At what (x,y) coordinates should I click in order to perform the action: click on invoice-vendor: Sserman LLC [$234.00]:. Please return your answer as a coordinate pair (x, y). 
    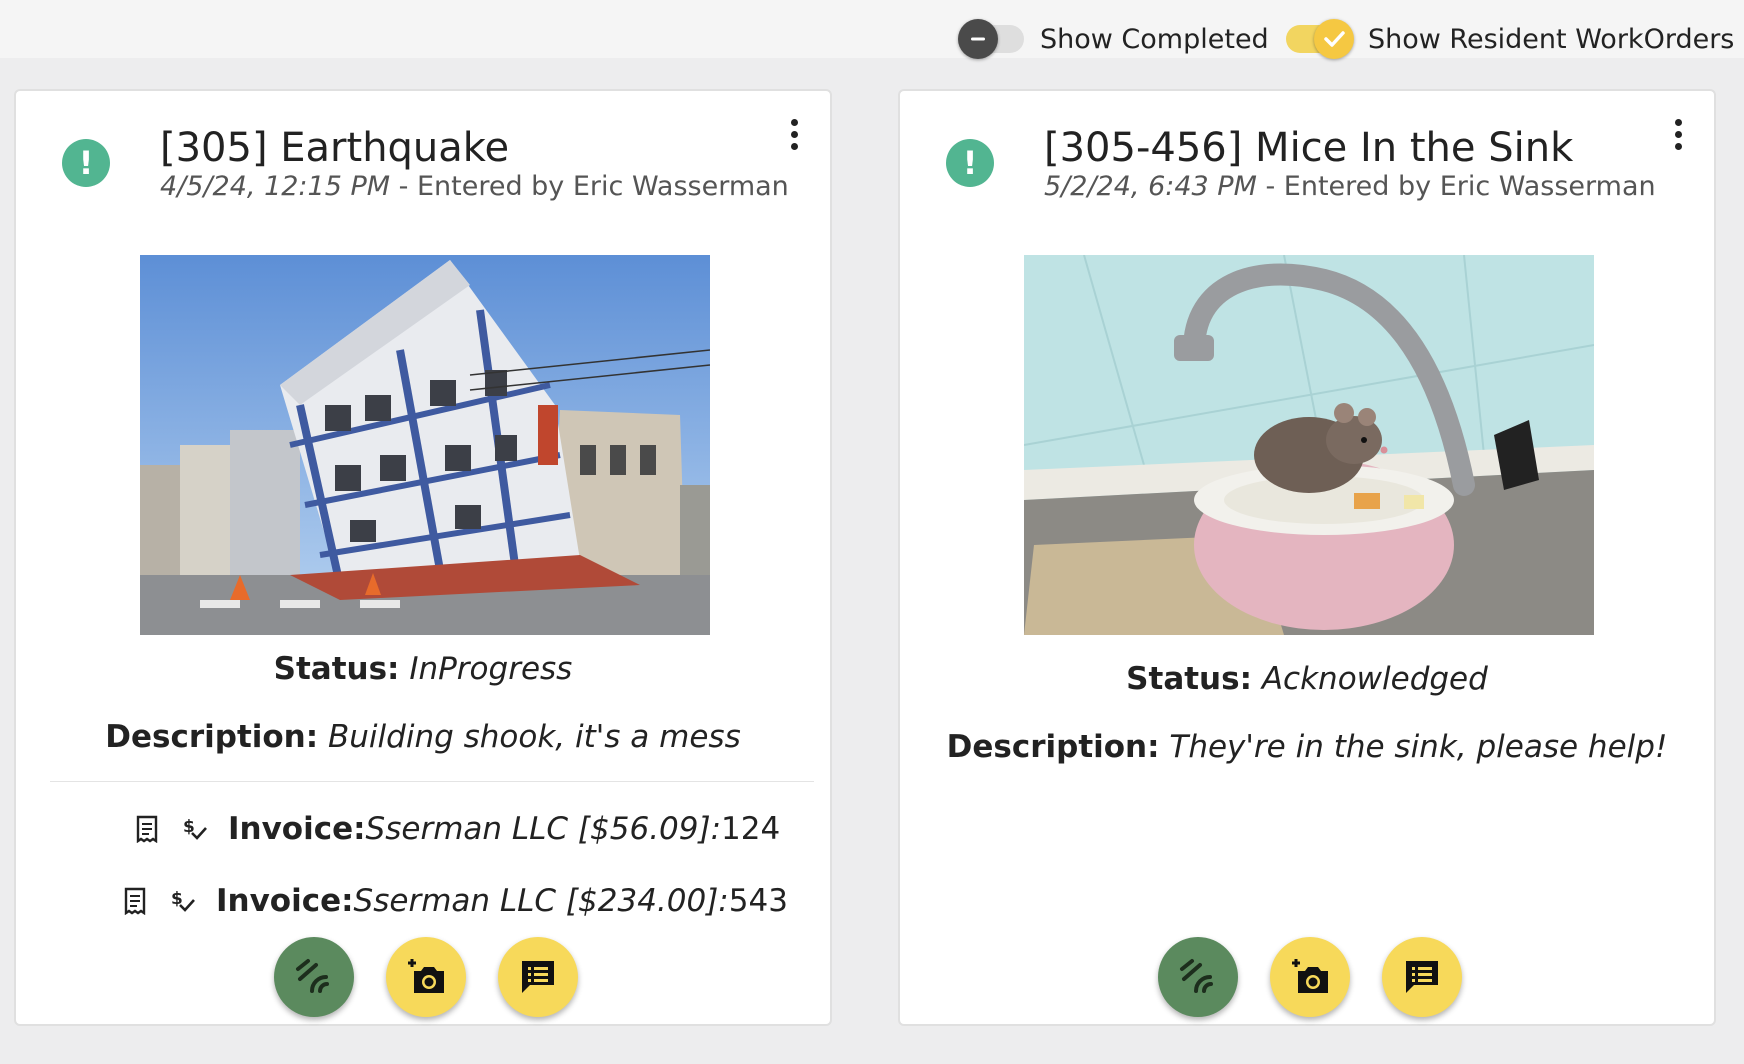
    Looking at the image, I should click on (541, 901).